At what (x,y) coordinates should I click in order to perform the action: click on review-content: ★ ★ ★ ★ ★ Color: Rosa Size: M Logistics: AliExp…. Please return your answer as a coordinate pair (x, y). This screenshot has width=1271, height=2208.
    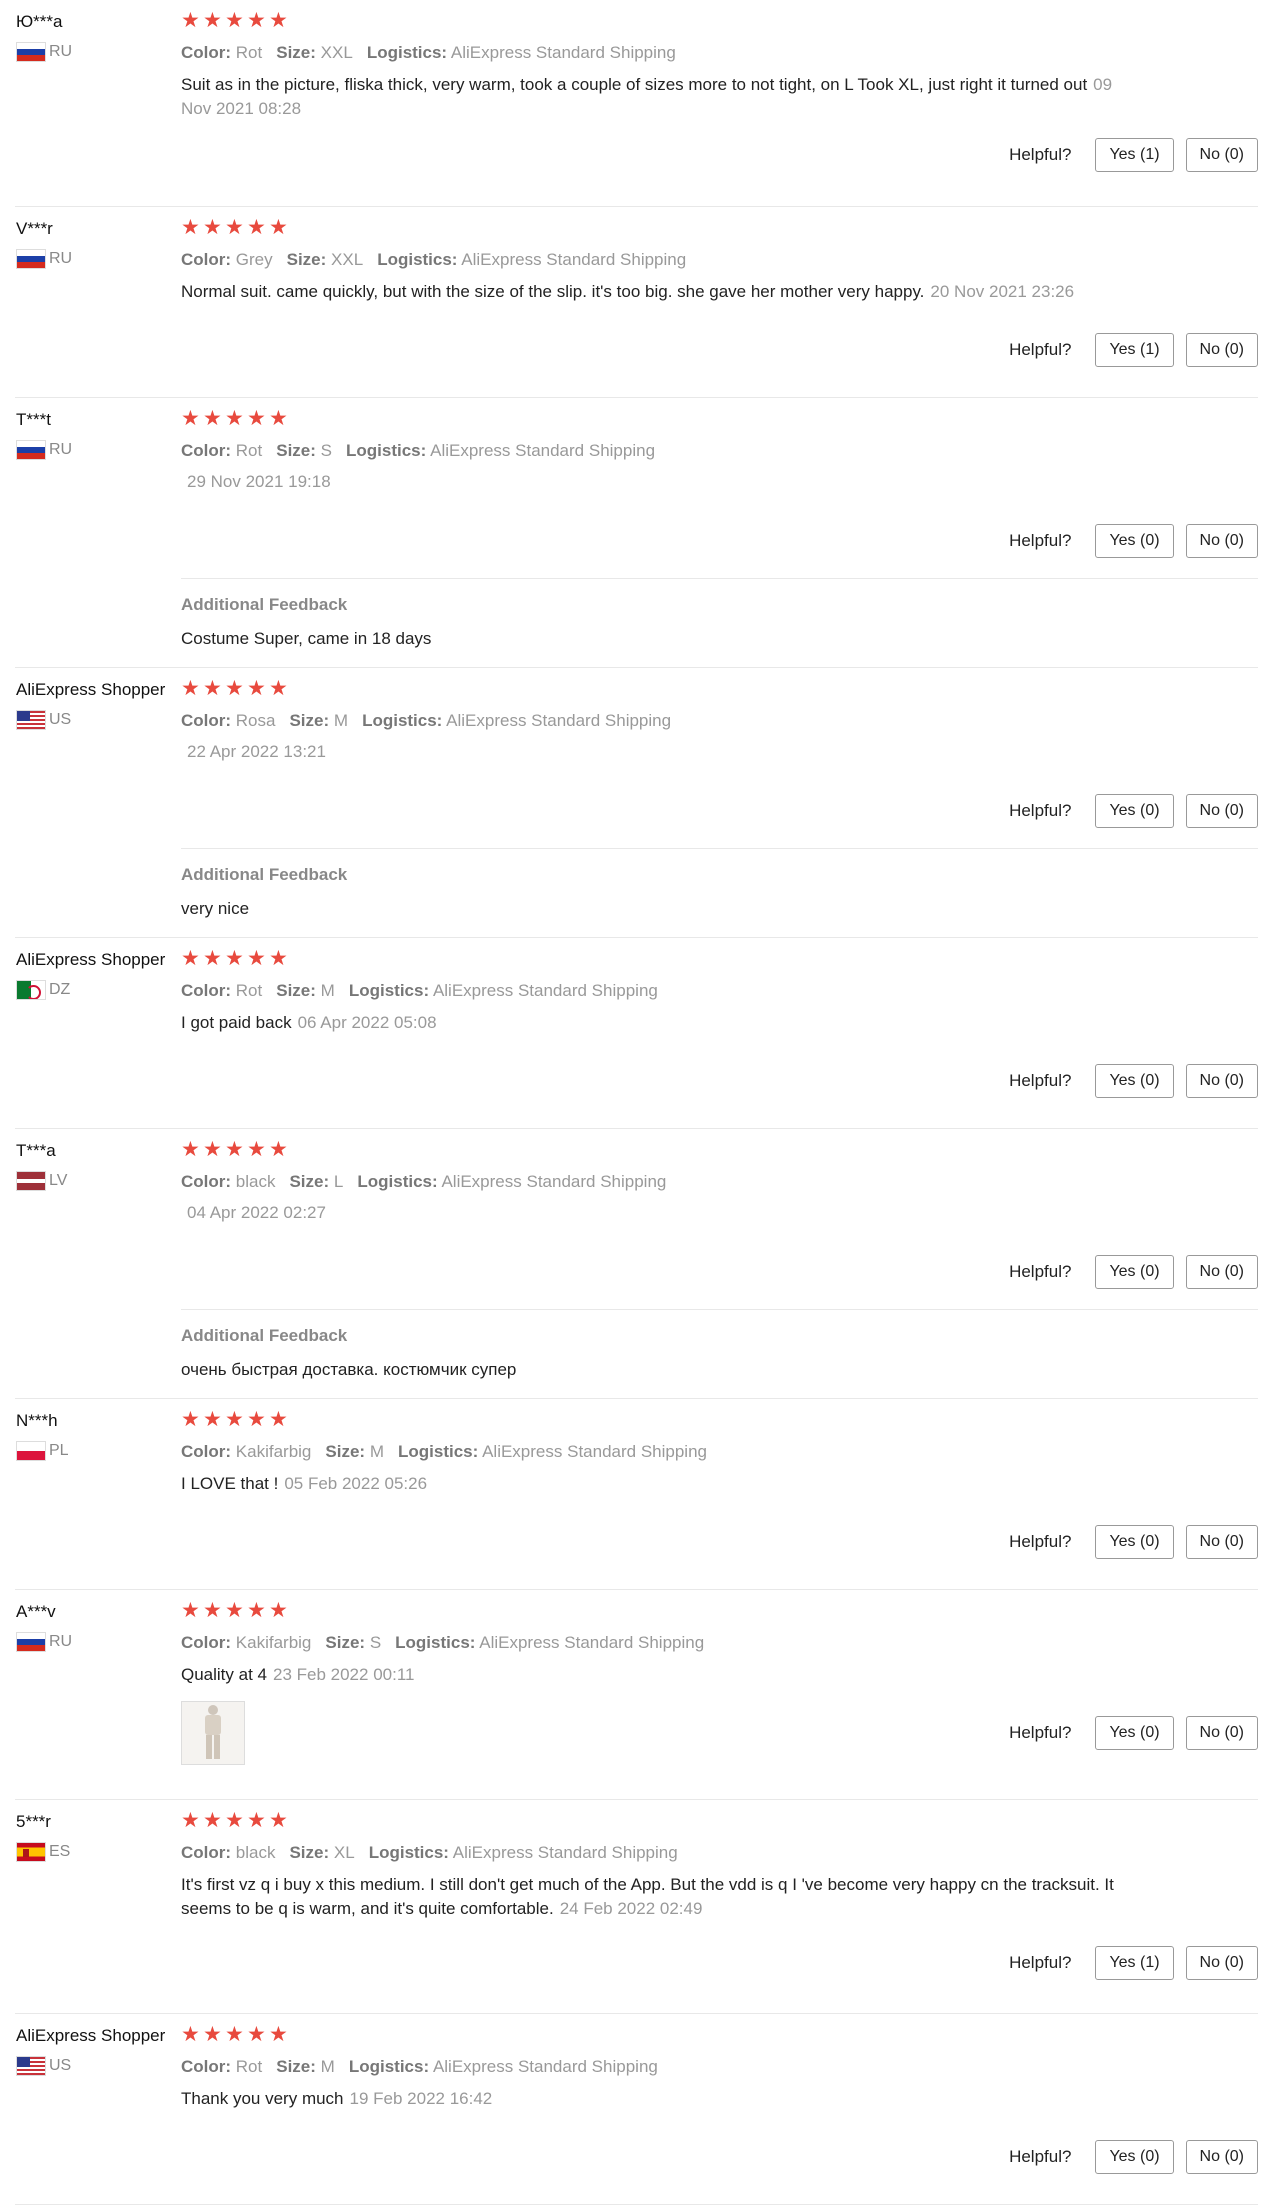
    Looking at the image, I should click on (656, 720).